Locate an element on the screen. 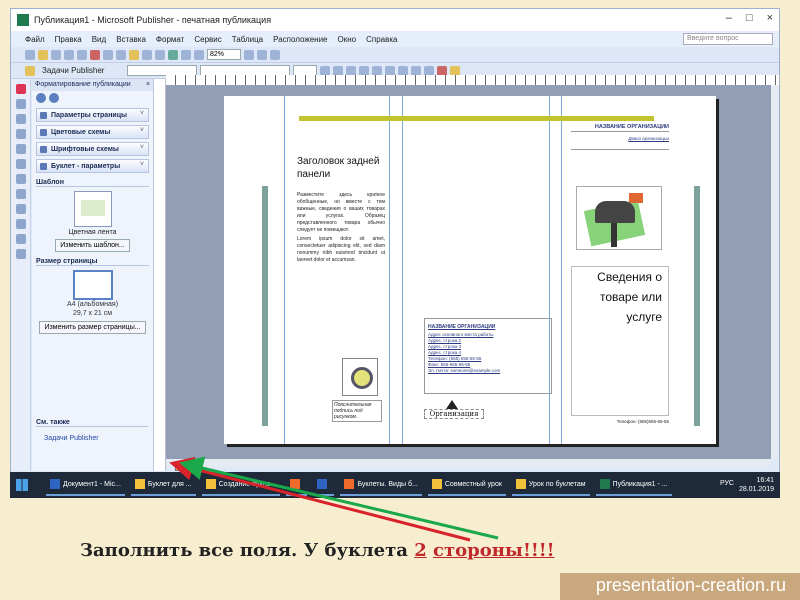  caption-number: 2 is located at coordinates (420, 550).